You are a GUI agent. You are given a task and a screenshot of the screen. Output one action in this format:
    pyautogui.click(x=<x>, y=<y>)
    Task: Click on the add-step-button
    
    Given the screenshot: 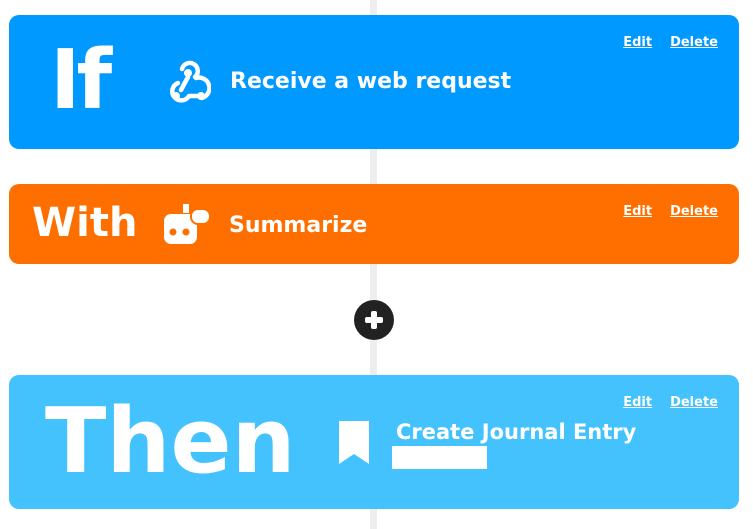 What is the action you would take?
    pyautogui.click(x=374, y=320)
    